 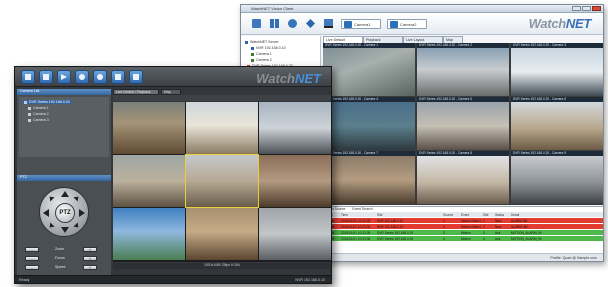 What do you see at coordinates (28, 77) in the screenshot?
I see `home-icon` at bounding box center [28, 77].